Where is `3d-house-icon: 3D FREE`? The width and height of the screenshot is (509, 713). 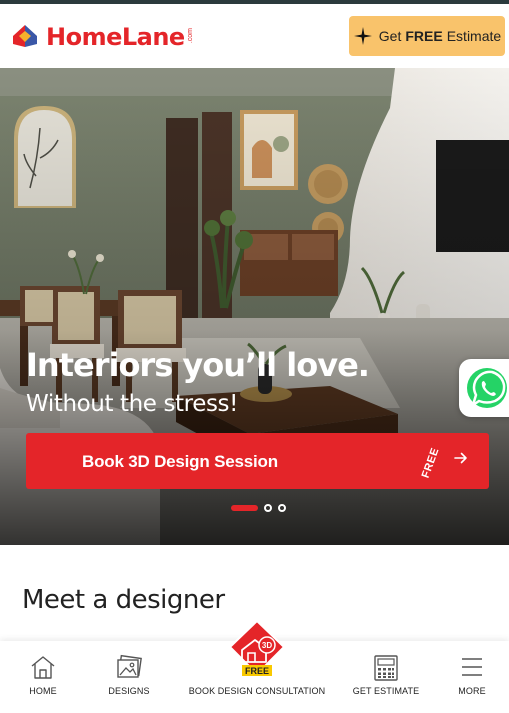 3d-house-icon: 3D FREE is located at coordinates (257, 649).